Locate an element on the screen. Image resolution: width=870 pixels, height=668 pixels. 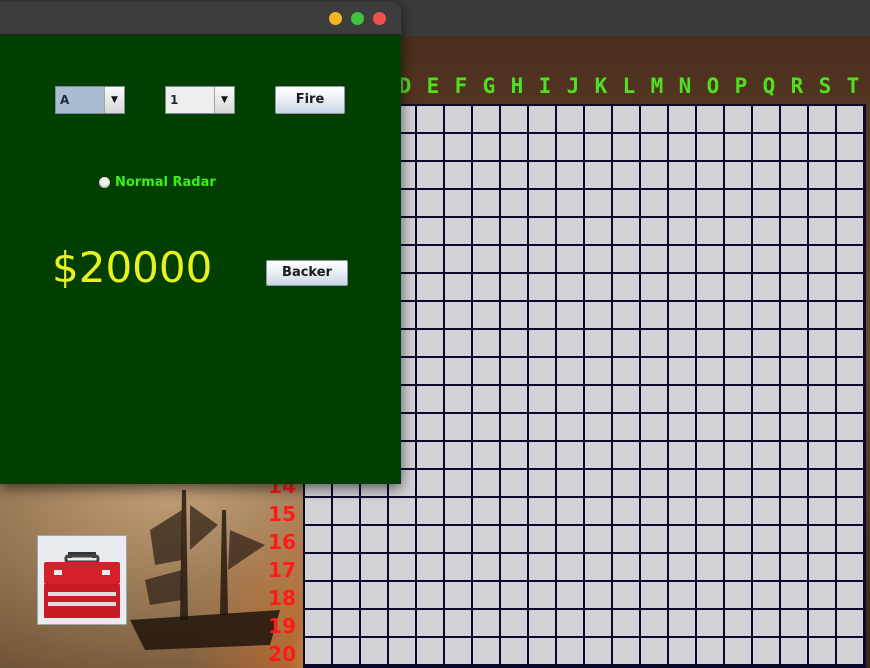
radio-dot-icon is located at coordinates (104, 182).